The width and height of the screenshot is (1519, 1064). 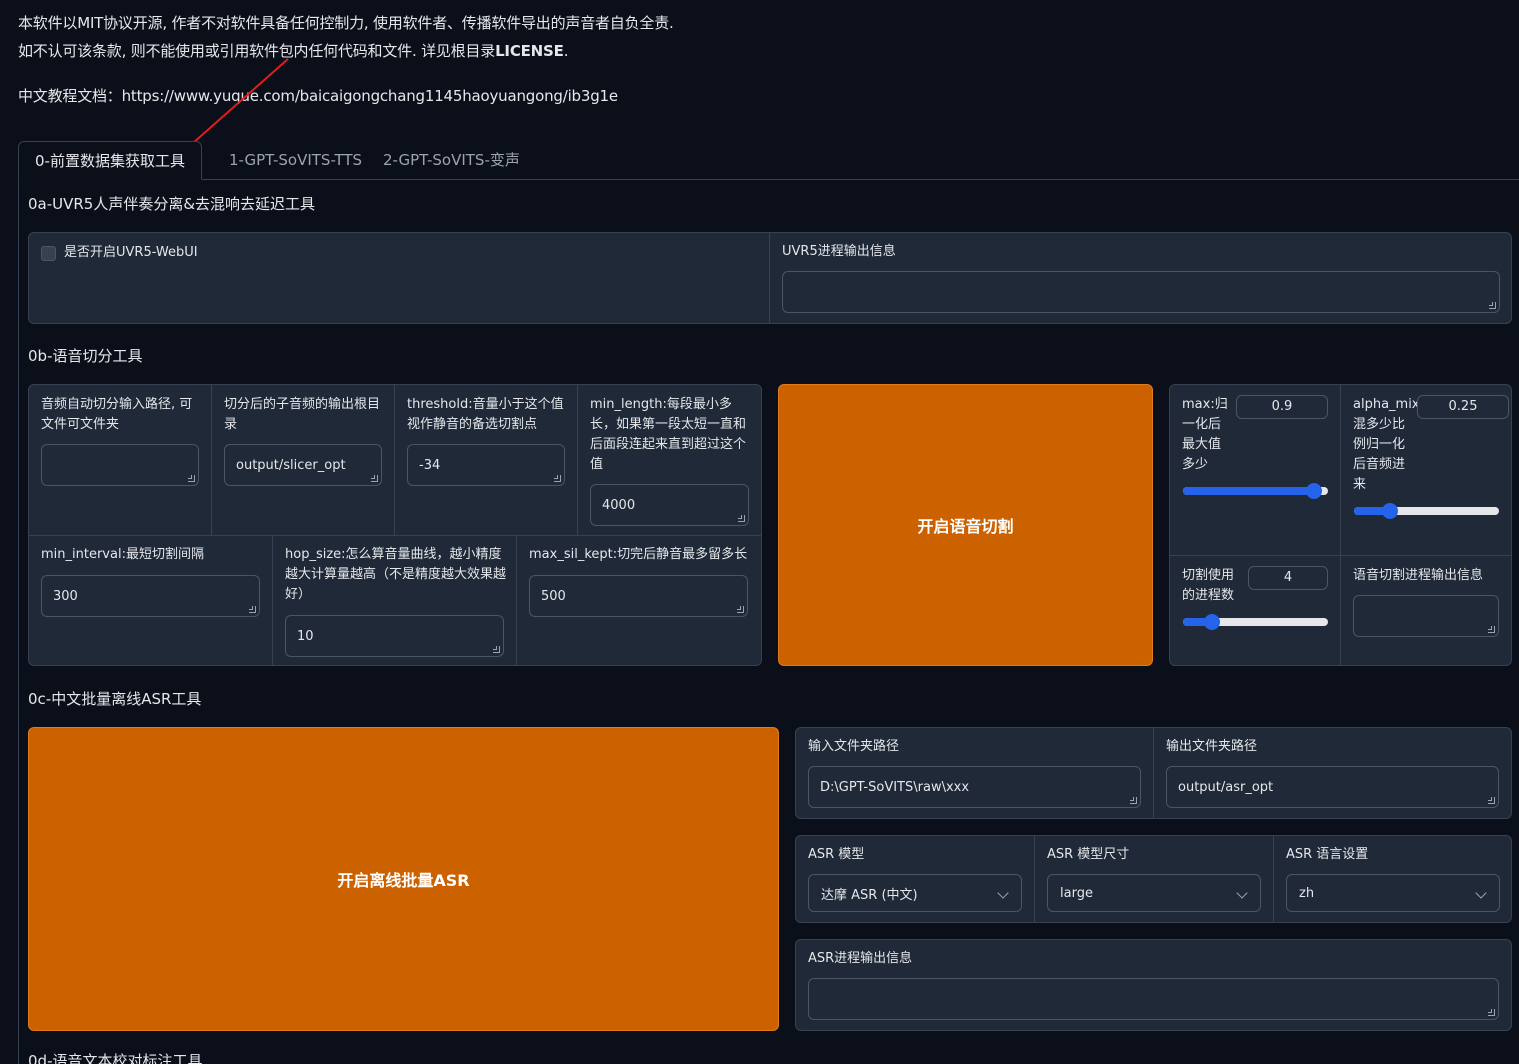 I want to click on alpha-mix-slider-thumb, so click(x=1390, y=511).